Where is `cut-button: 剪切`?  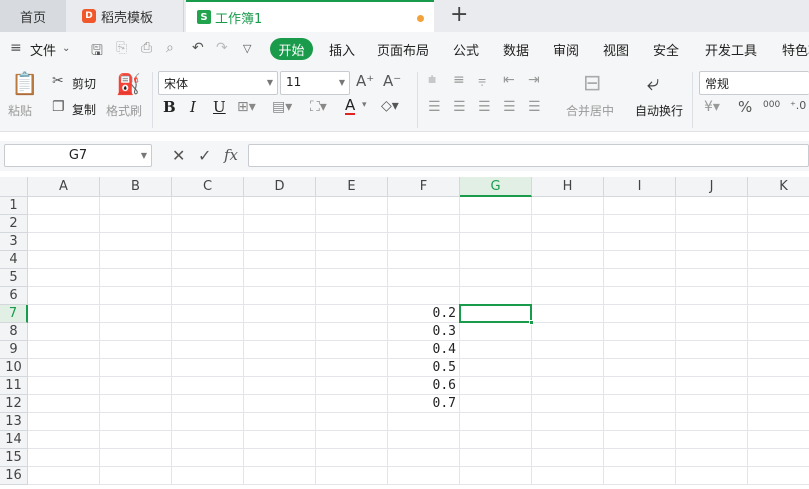 cut-button: 剪切 is located at coordinates (84, 83).